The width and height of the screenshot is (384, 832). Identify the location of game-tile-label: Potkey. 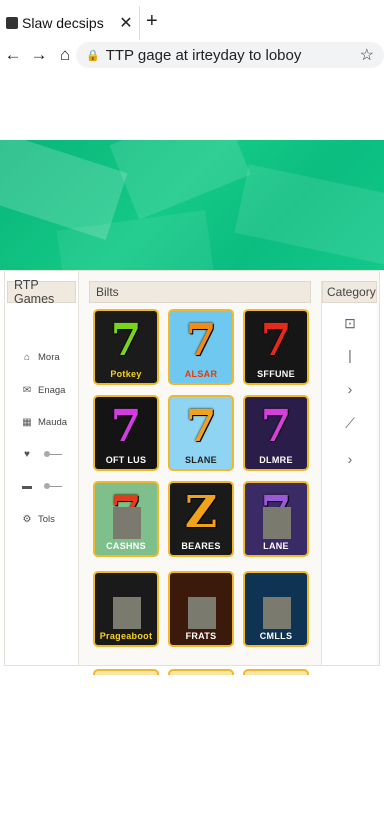
(126, 374).